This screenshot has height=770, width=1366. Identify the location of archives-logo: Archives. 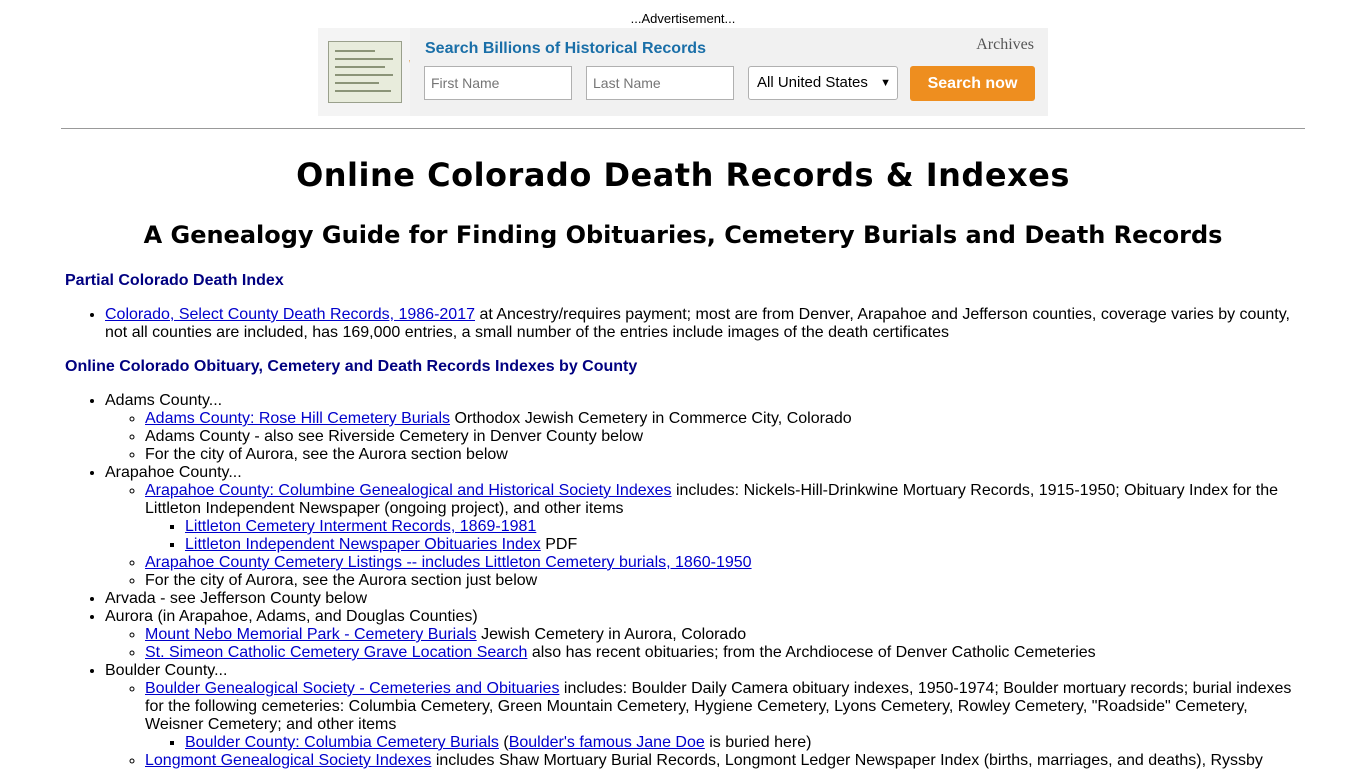
(1005, 44).